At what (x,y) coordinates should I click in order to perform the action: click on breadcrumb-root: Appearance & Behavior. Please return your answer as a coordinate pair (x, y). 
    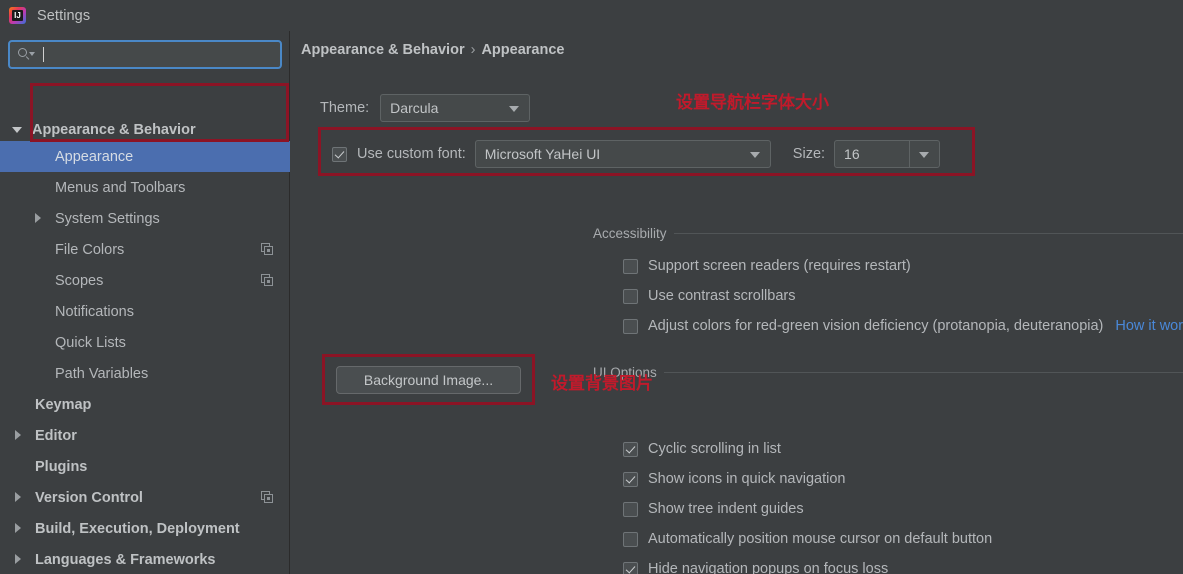
    Looking at the image, I should click on (383, 50).